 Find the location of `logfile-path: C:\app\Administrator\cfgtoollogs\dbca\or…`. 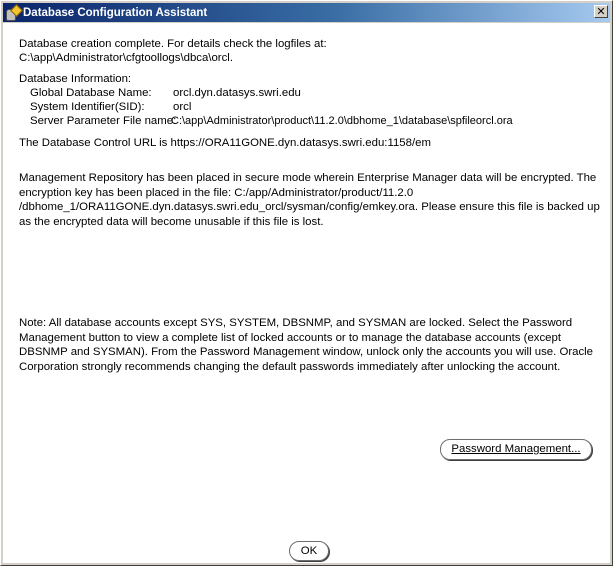

logfile-path: C:\app\Administrator\cfgtoollogs\dbca\or… is located at coordinates (126, 58).